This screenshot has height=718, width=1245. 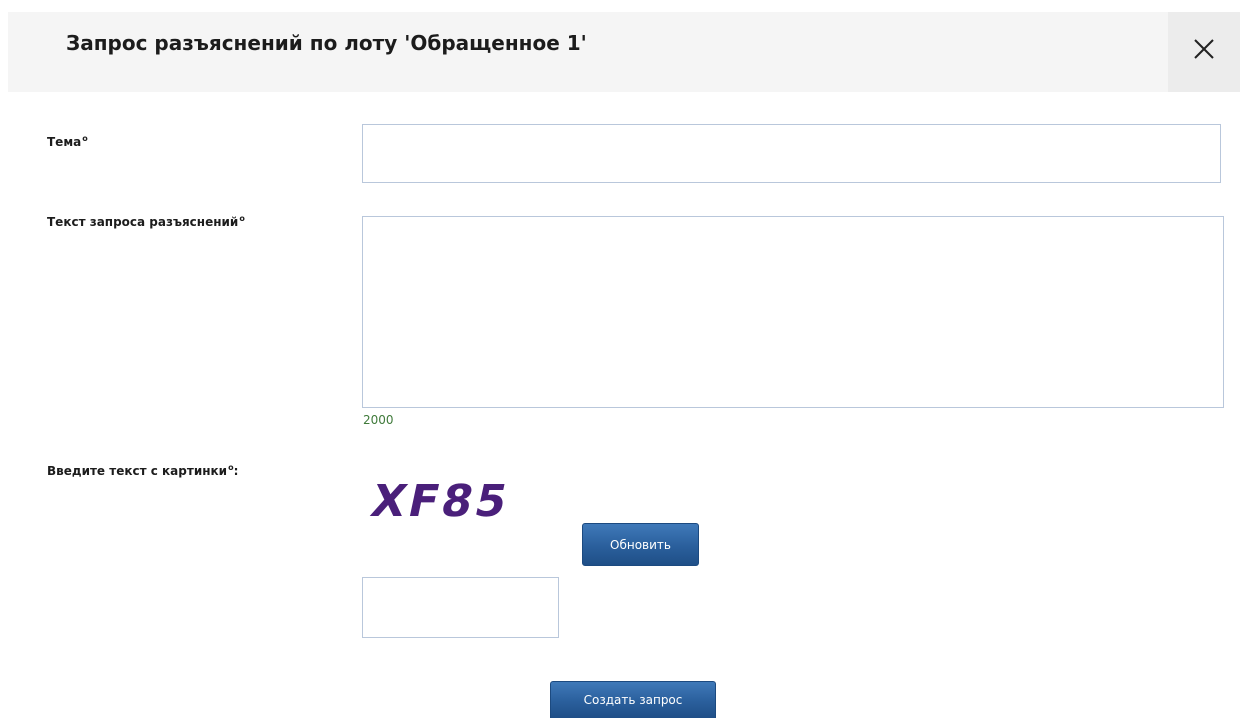 What do you see at coordinates (791, 153) in the screenshot?
I see `subject-input` at bounding box center [791, 153].